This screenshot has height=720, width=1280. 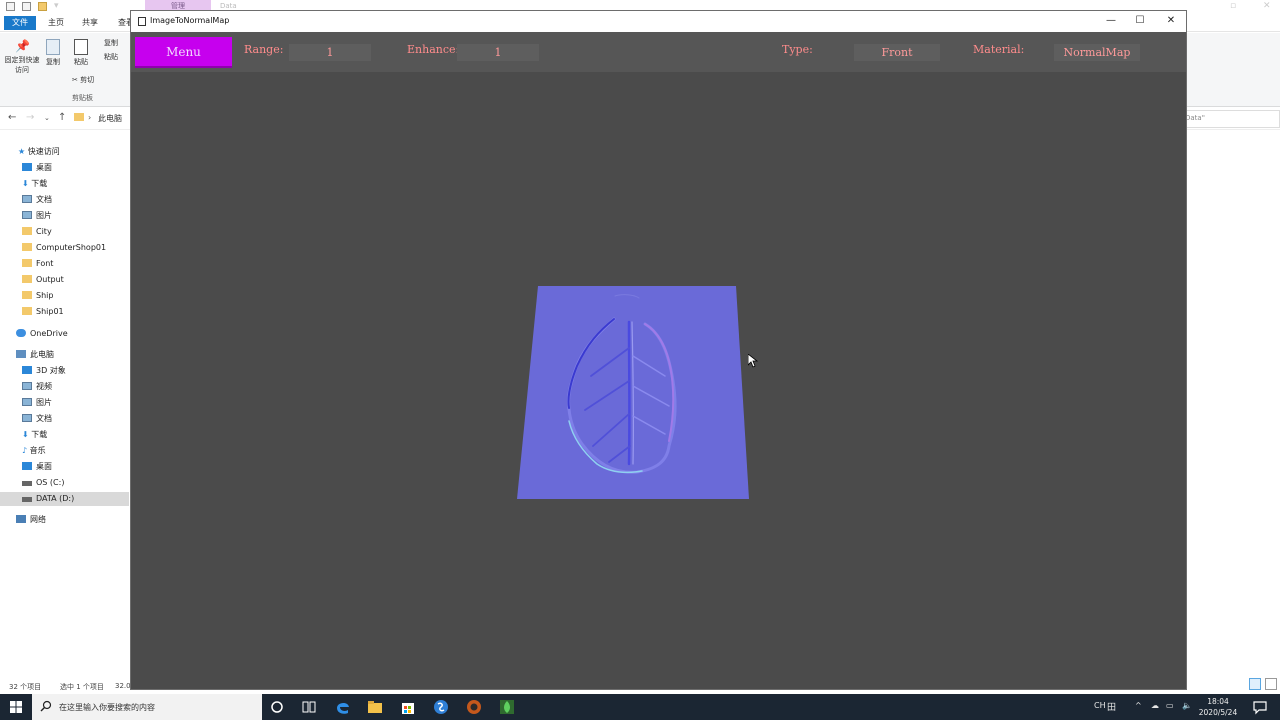 I want to click on large-icons-view-button, so click(x=1271, y=684).